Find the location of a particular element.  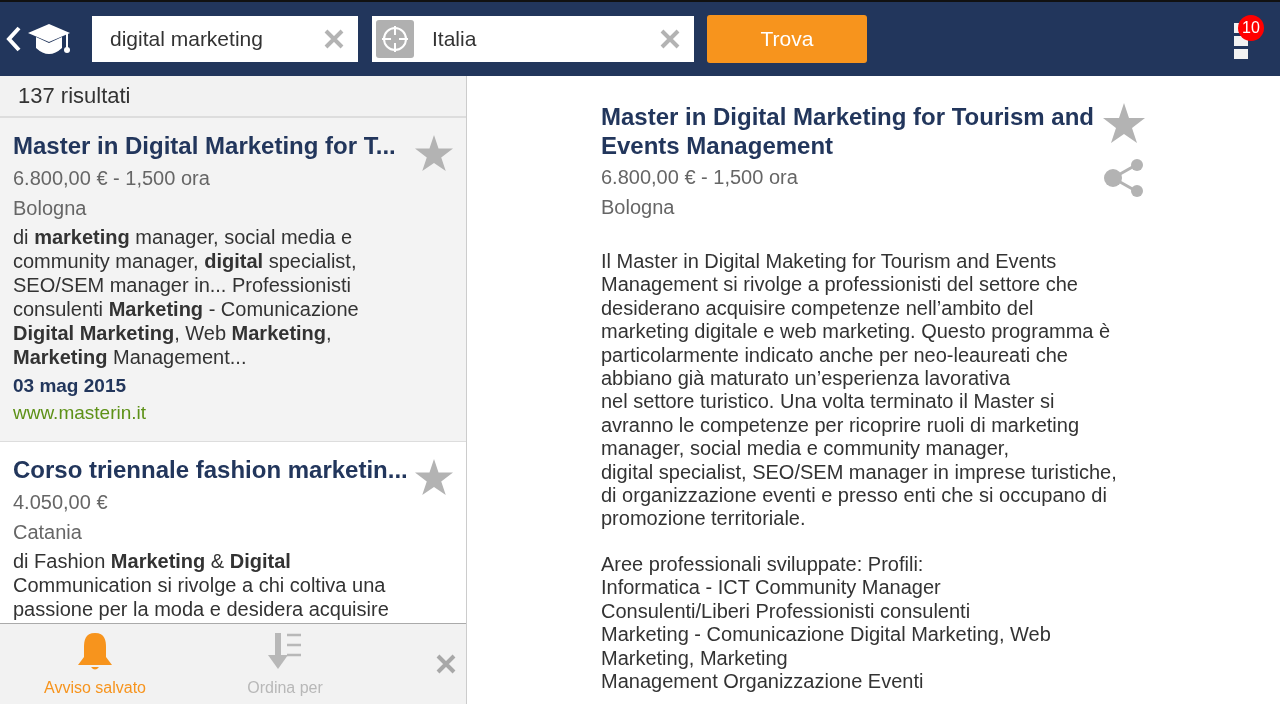

location-field: Italia is located at coordinates (533, 39).